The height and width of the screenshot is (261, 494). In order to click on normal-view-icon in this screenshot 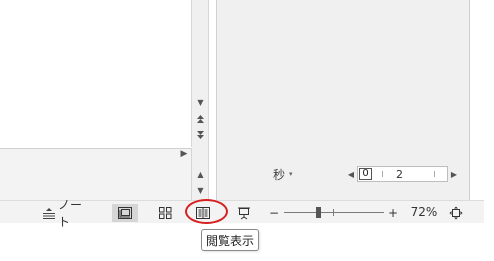, I will do `click(125, 213)`.